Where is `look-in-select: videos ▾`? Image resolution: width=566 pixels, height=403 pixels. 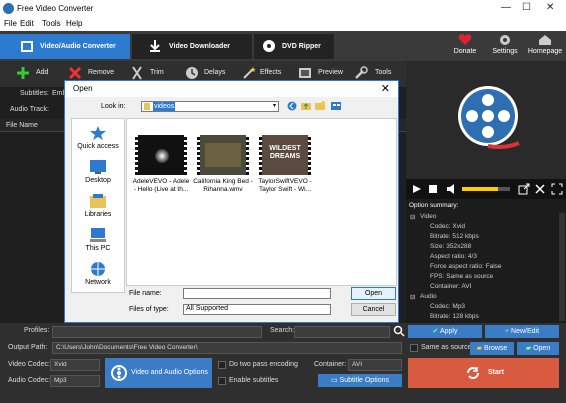 look-in-select: videos ▾ is located at coordinates (210, 106).